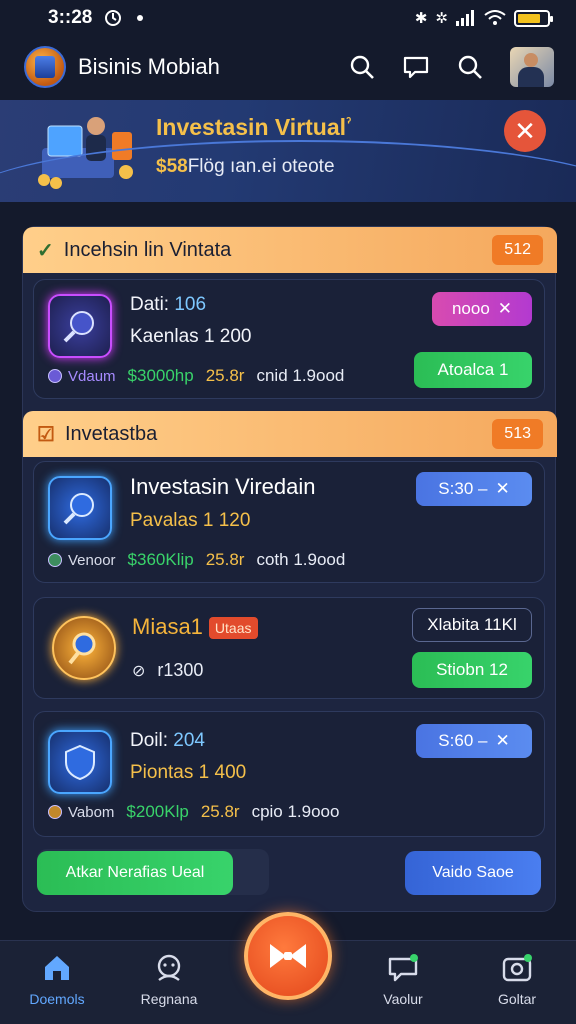 This screenshot has width=576, height=1024. I want to click on card-meta: Vdaum $3000hp 25.8r cnid 1.9ood, so click(196, 376).